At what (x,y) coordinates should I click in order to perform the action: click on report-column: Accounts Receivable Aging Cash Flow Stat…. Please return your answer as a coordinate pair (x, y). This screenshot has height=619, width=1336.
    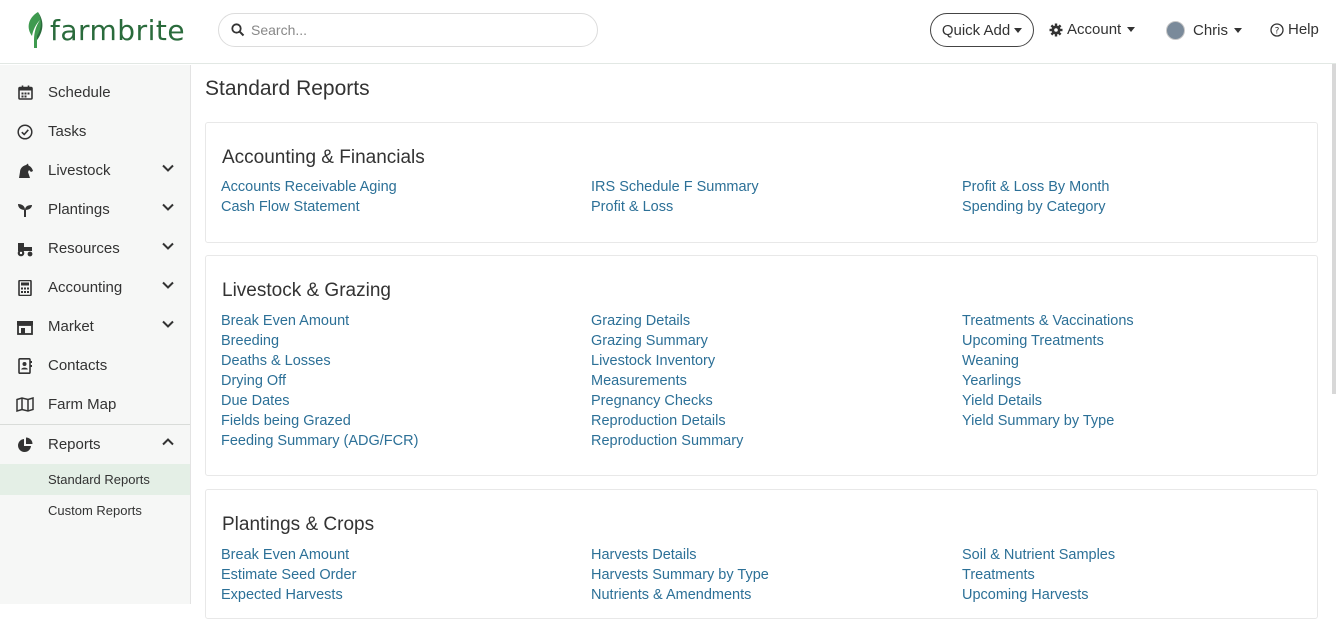
    Looking at the image, I should click on (309, 197).